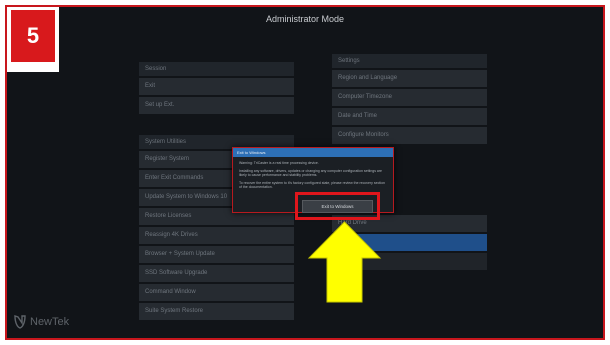 This screenshot has height=345, width=610. I want to click on window-title: Administrator Mode, so click(305, 19).